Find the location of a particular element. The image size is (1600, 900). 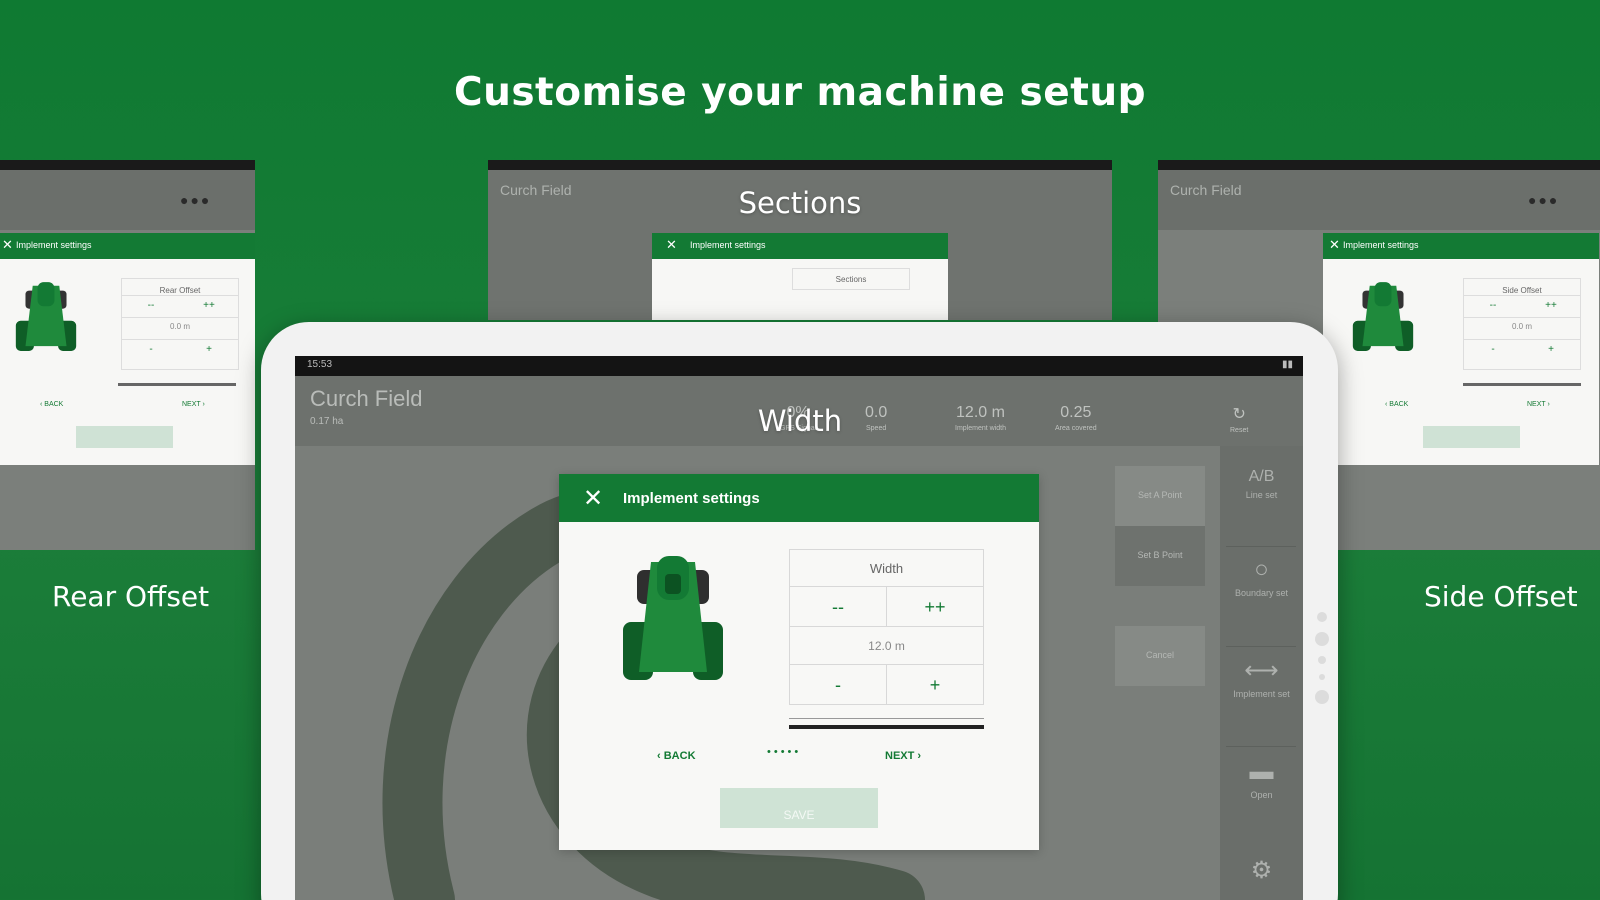

implement-settings-dialog: ✕ Implement settings Sections is located at coordinates (800, 276).